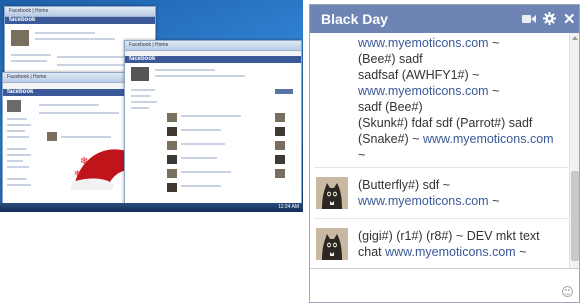 The width and height of the screenshot is (582, 306). I want to click on message-text: chat, so click(372, 252).